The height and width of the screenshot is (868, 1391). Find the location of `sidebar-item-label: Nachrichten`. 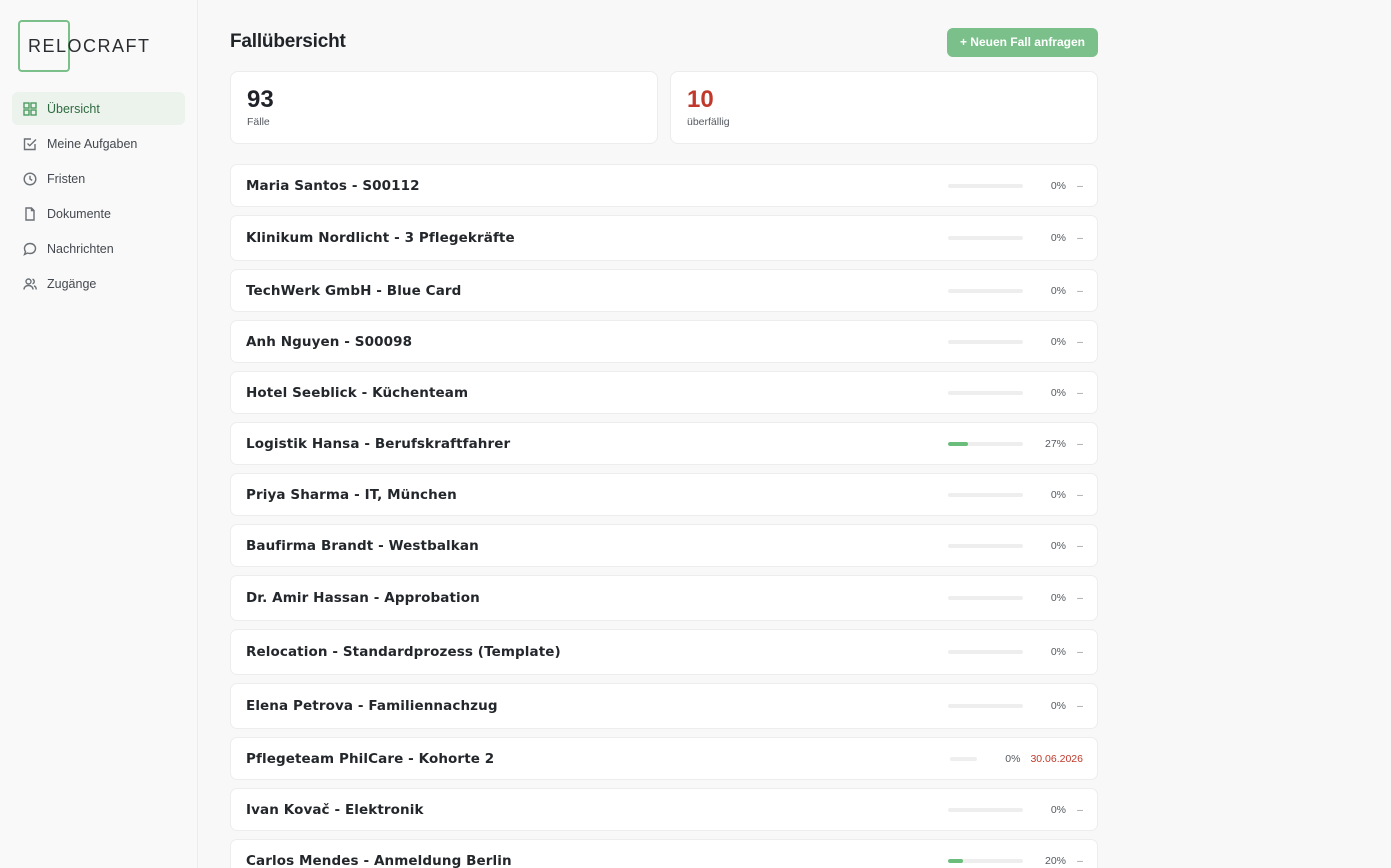

sidebar-item-label: Nachrichten is located at coordinates (80, 248).